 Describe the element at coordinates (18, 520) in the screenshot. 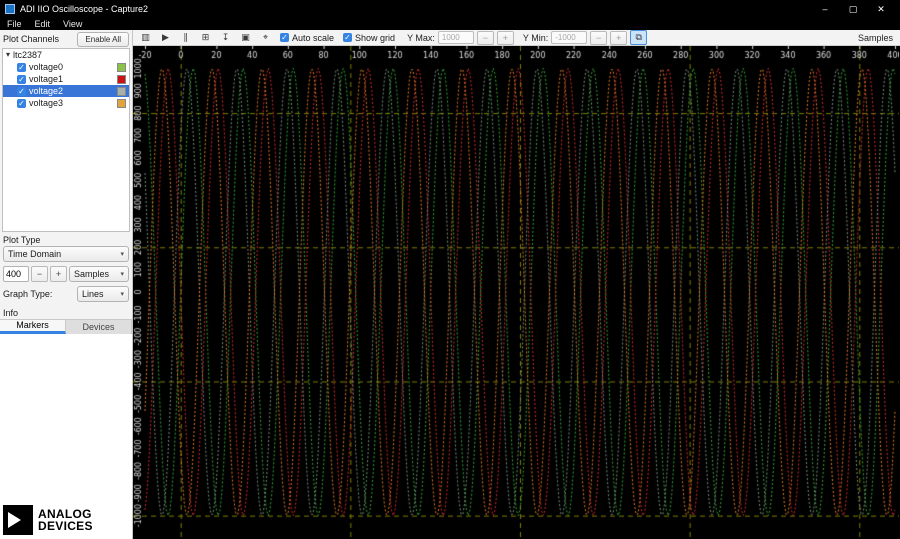

I see `adi-logo-icon` at that location.